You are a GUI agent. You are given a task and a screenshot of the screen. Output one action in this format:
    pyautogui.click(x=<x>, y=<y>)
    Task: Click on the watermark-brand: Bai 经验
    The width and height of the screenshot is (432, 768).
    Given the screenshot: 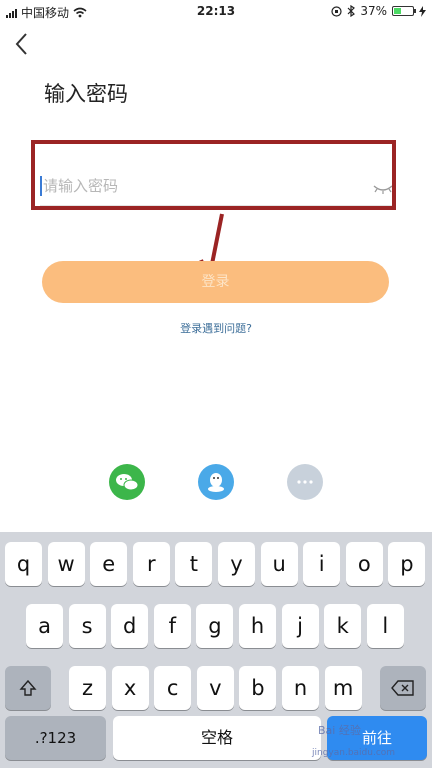 What is the action you would take?
    pyautogui.click(x=339, y=730)
    